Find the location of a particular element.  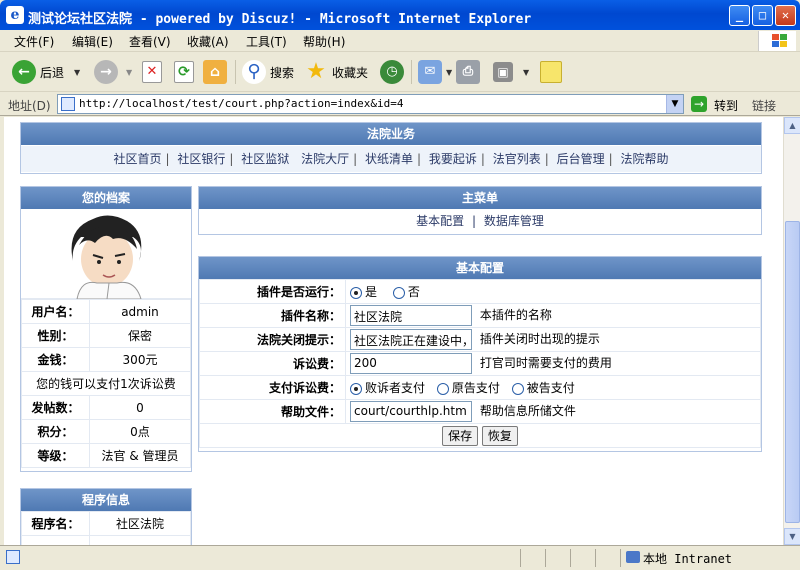

table-row: 用户名： admin is located at coordinates (106, 311).